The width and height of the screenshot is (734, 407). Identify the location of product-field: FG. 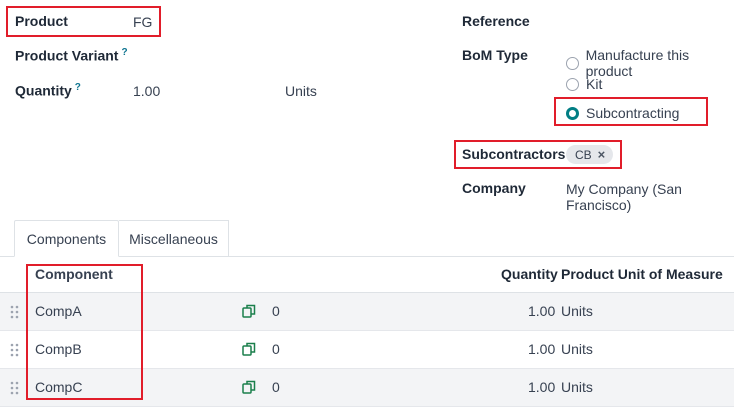
(142, 22).